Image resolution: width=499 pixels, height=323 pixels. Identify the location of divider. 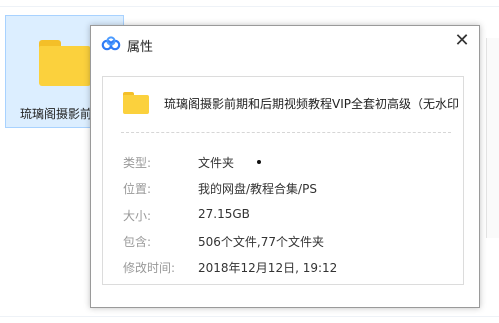
(286, 132).